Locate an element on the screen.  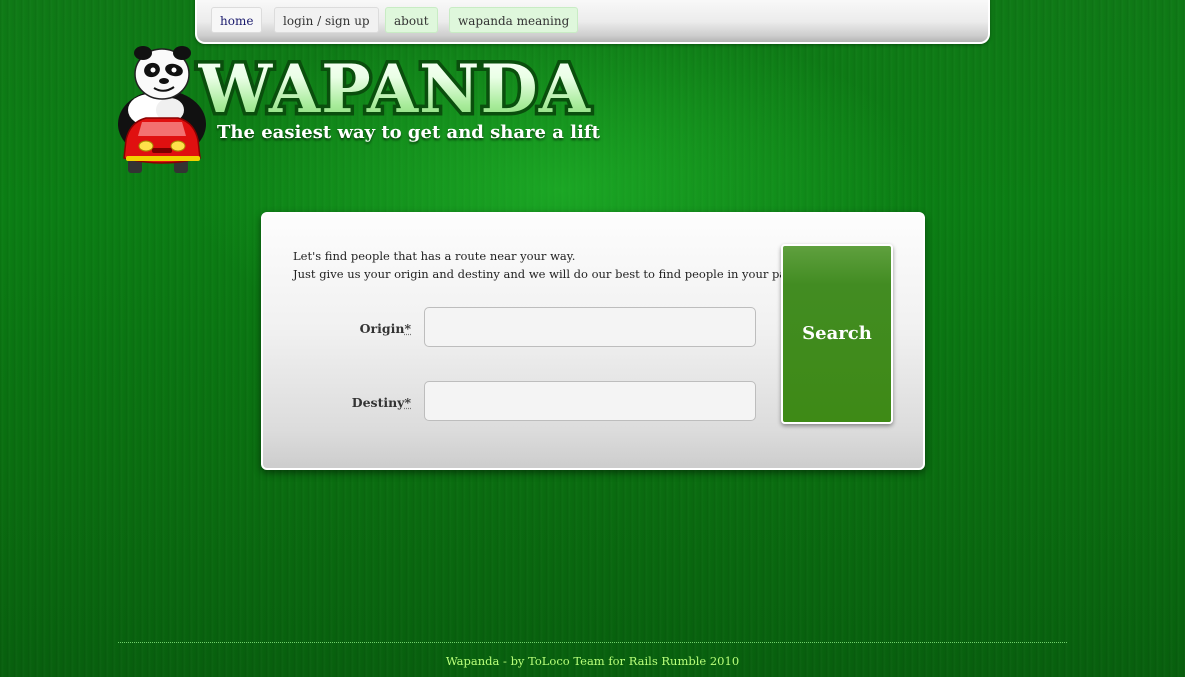
origin-label: Origin* is located at coordinates (352, 328).